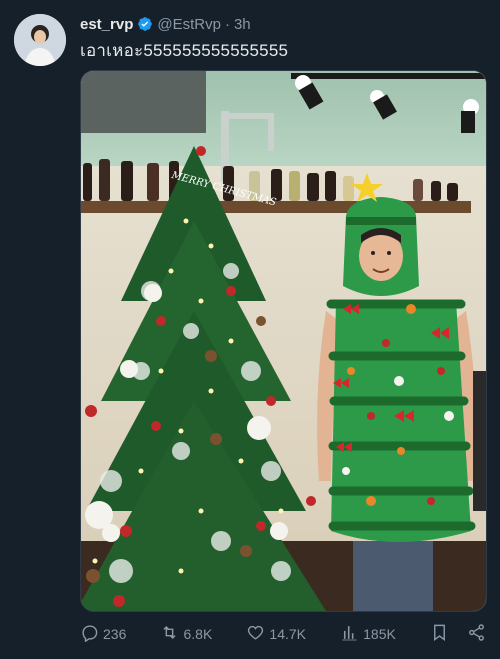 This screenshot has height=659, width=500. Describe the element at coordinates (458, 634) in the screenshot. I see `secondary-actions` at that location.